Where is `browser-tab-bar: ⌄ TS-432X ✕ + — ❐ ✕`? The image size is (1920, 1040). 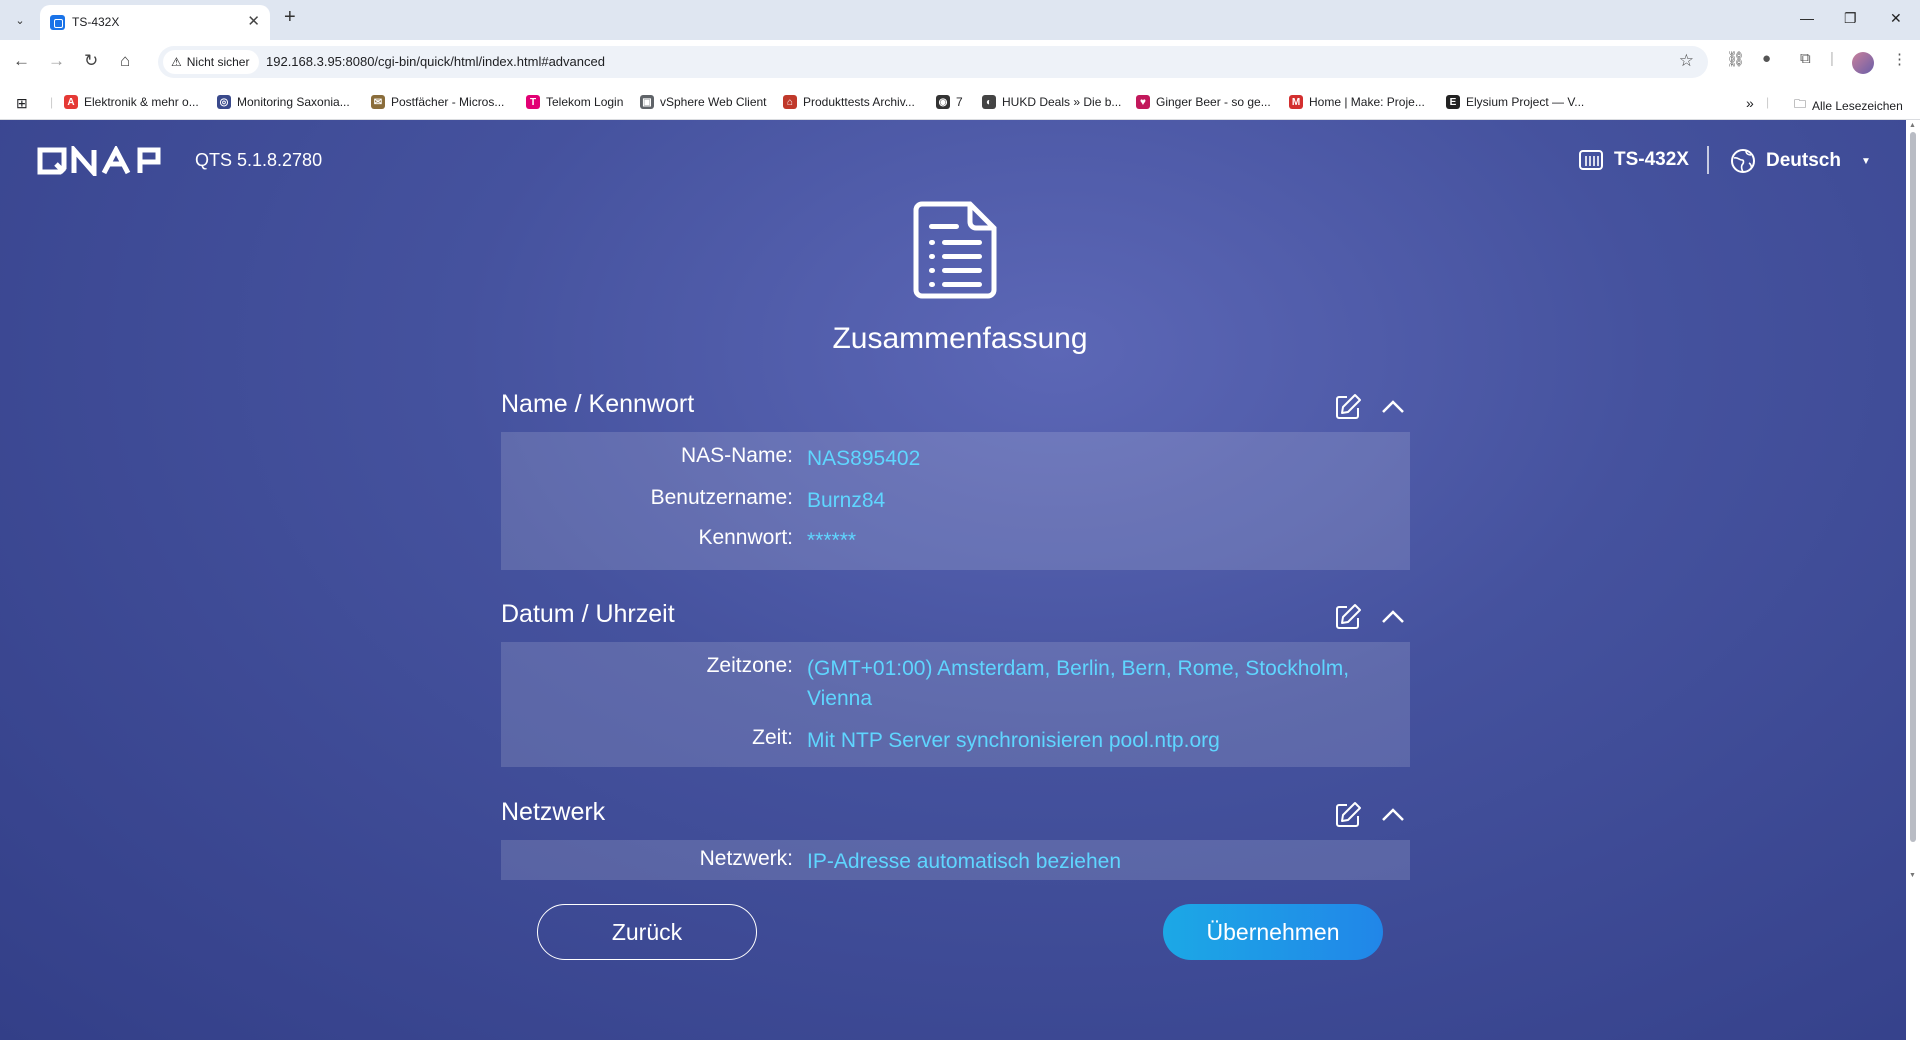
browser-tab-bar: ⌄ TS-432X ✕ + — ❐ ✕ is located at coordinates (960, 20).